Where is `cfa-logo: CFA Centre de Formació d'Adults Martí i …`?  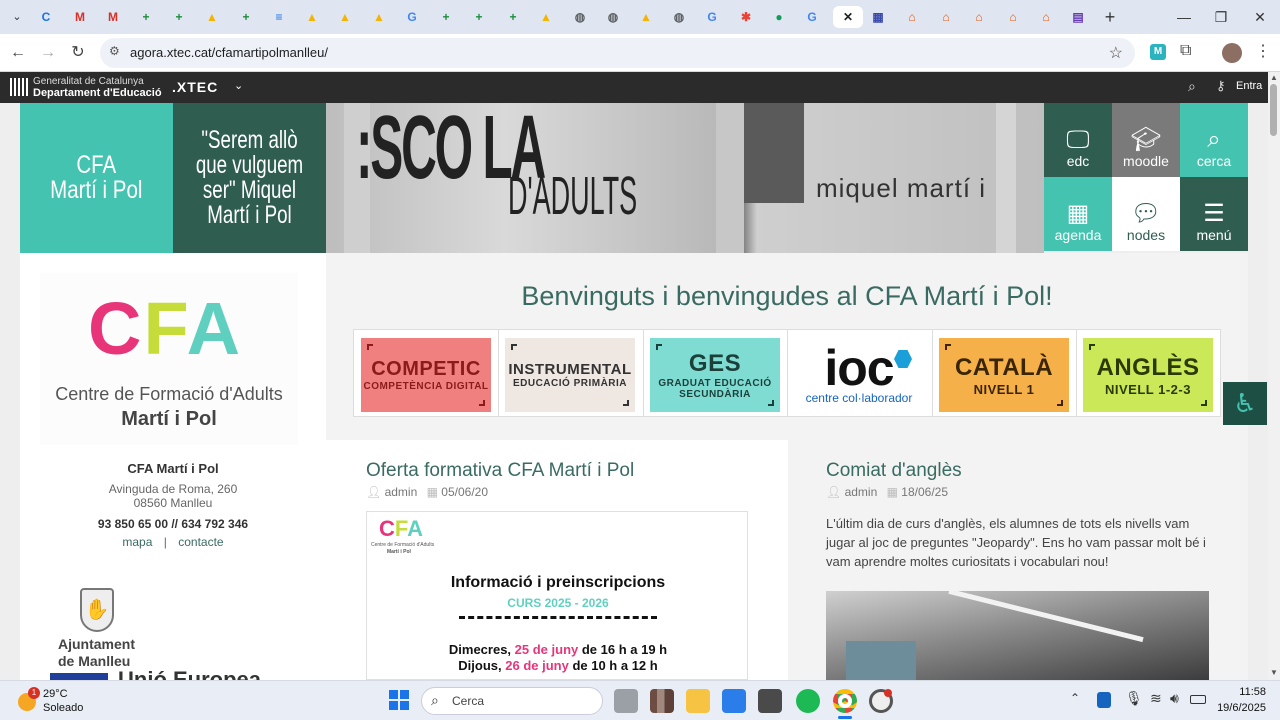
cfa-logo: CFA Centre de Formació d'Adults Martí i … is located at coordinates (169, 359).